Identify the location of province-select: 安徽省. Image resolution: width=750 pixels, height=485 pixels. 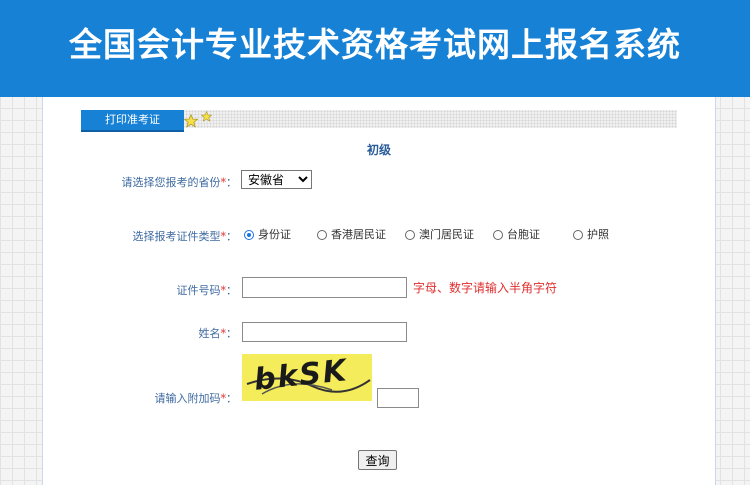
(276, 179).